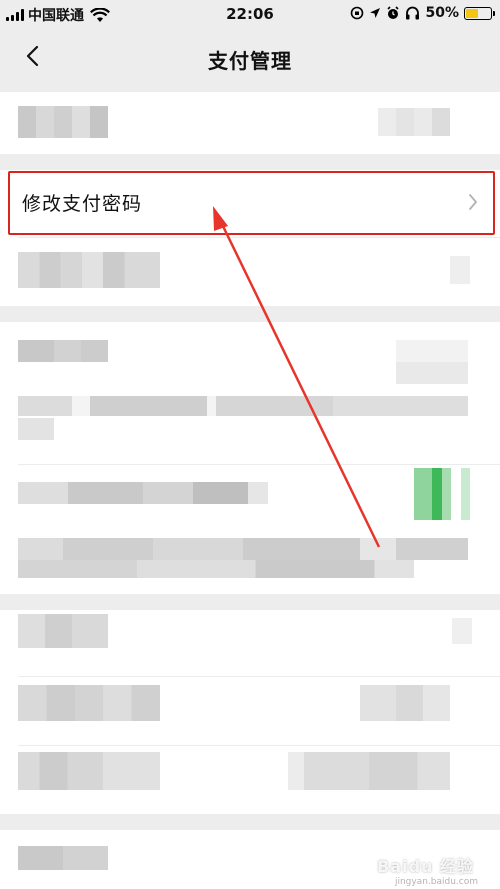 This screenshot has height=889, width=500. What do you see at coordinates (442, 494) in the screenshot?
I see `toggle-switch` at bounding box center [442, 494].